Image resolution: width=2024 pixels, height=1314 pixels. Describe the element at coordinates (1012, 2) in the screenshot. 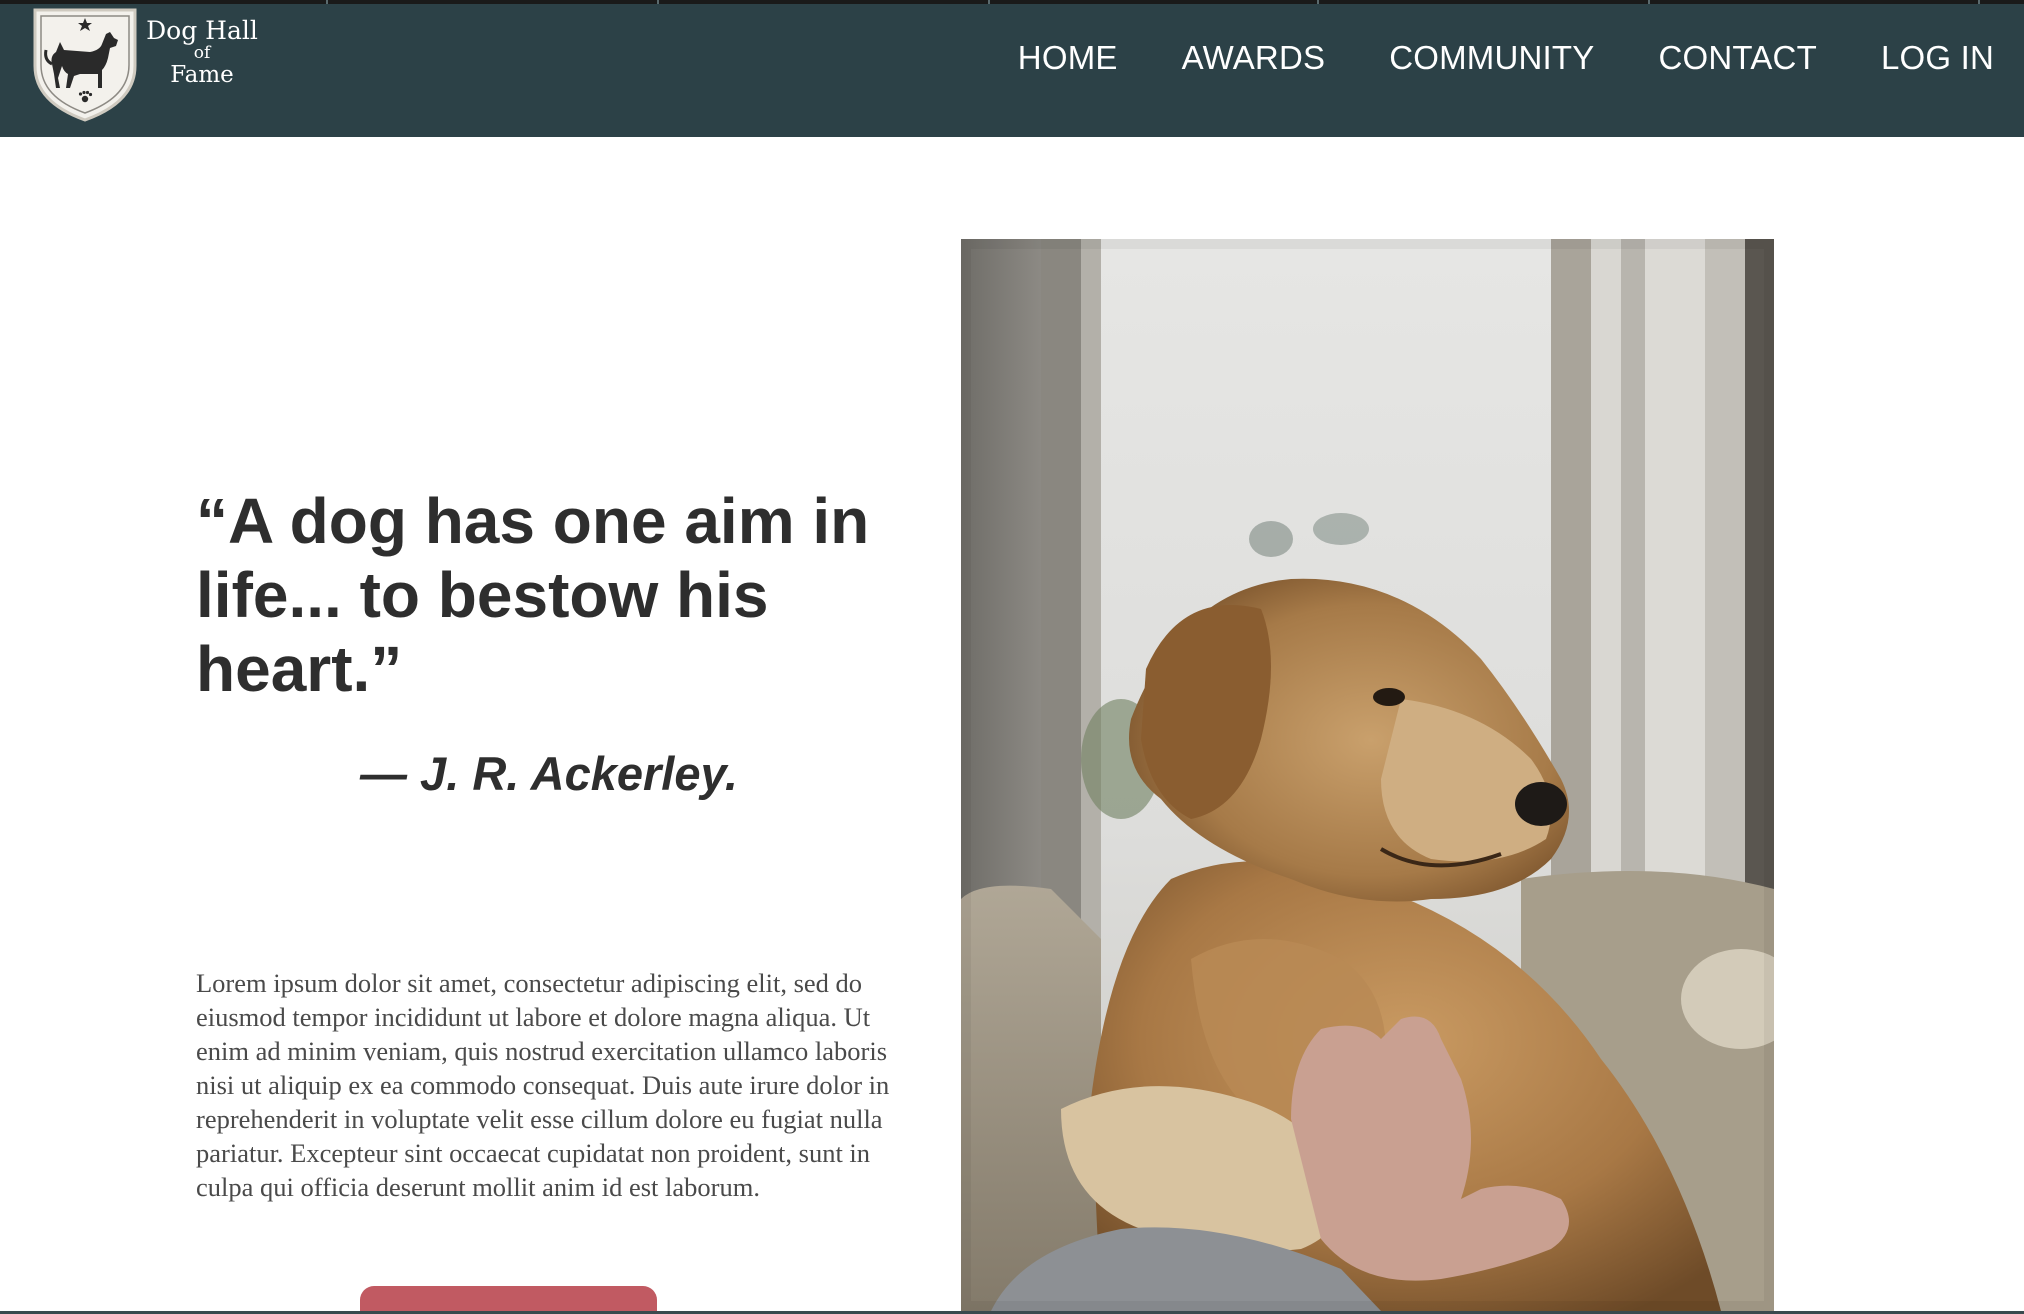

I see `browser-top-edge` at that location.